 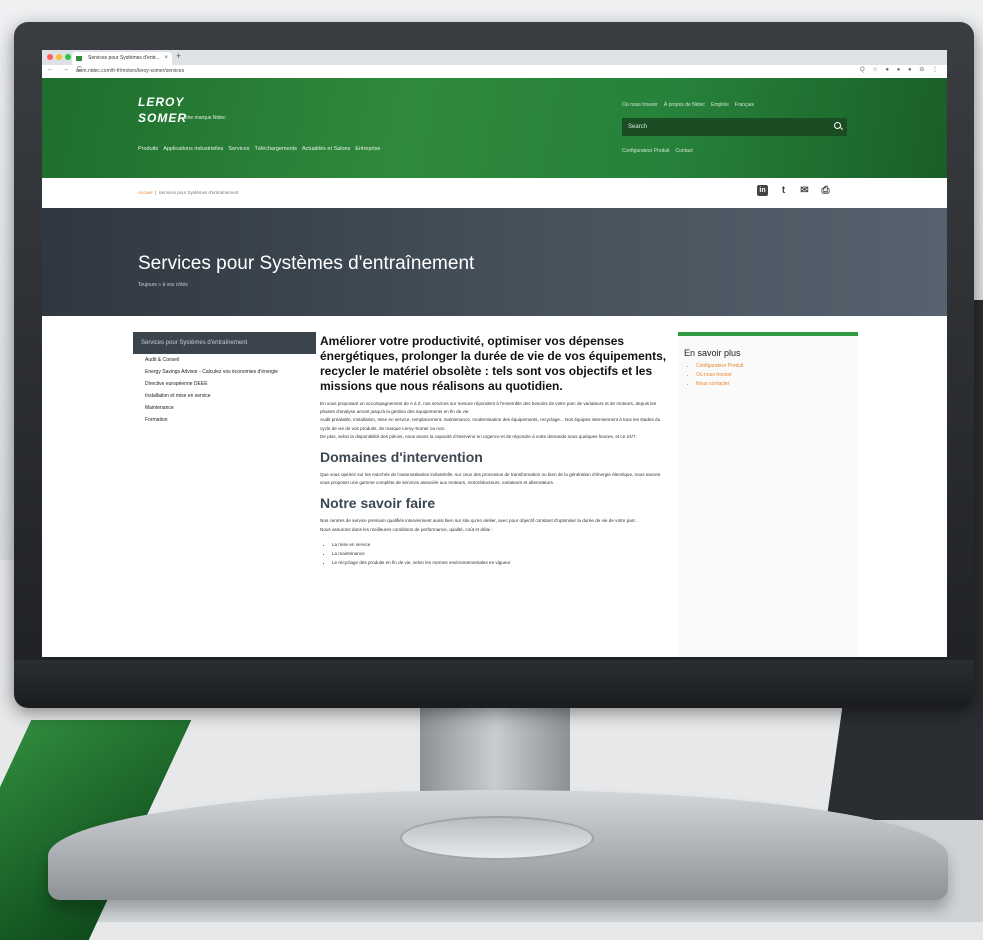 What do you see at coordinates (401, 457) in the screenshot?
I see `section-heading-domaines: Domaines d'intervention` at bounding box center [401, 457].